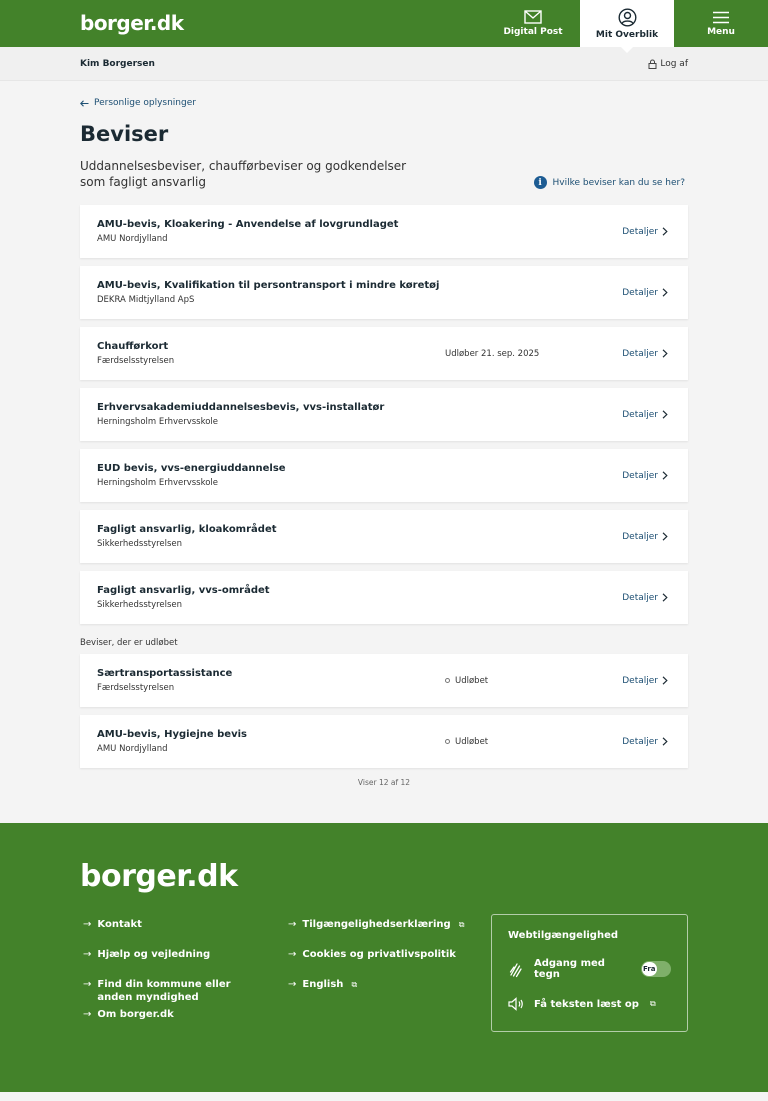  I want to click on nav-digital-post-label: Digital Post, so click(533, 32).